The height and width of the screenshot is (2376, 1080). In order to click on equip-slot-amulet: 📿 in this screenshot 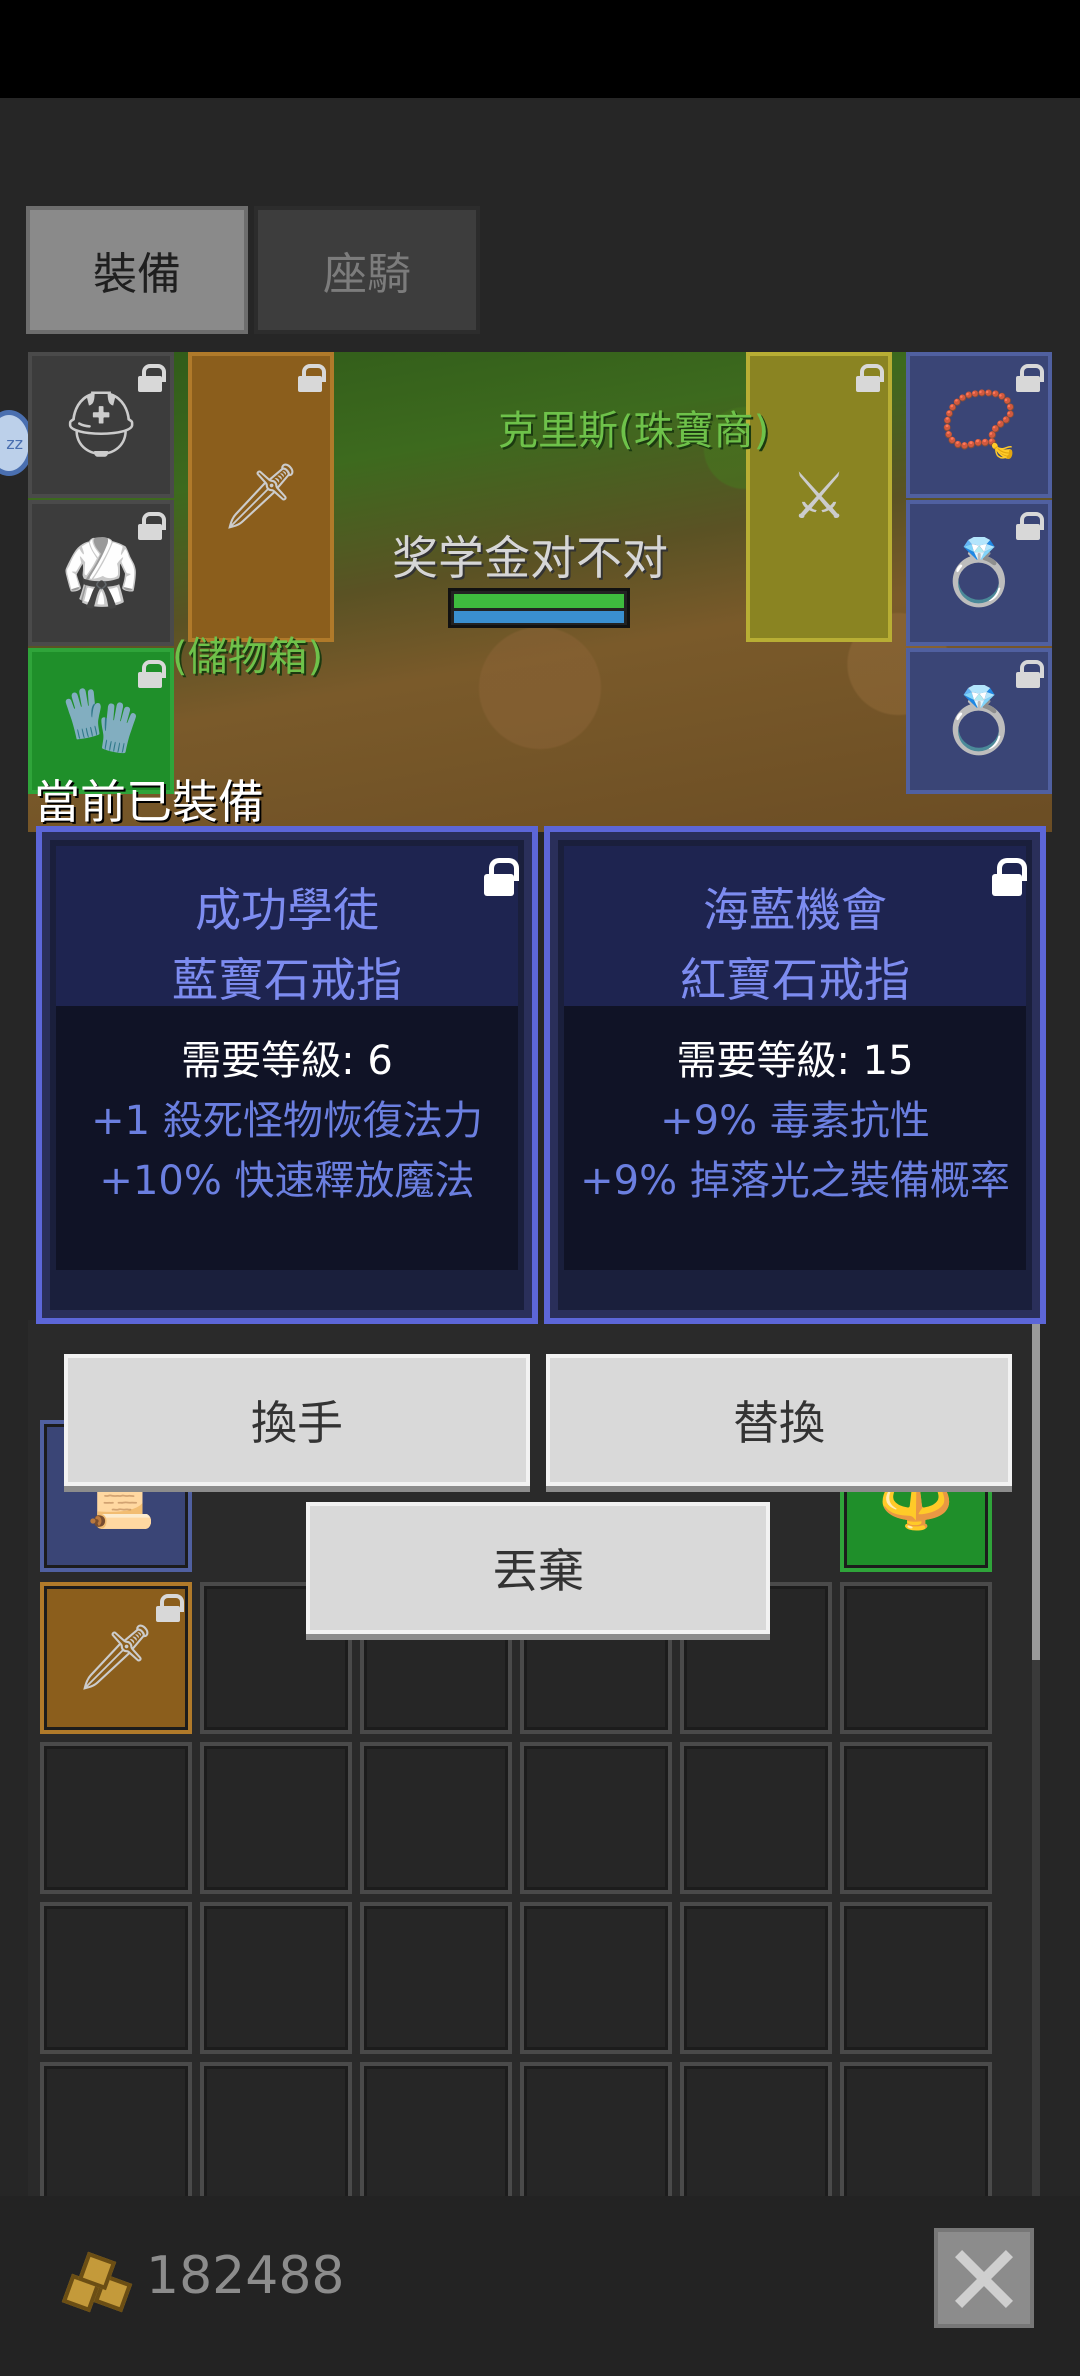, I will do `click(979, 425)`.